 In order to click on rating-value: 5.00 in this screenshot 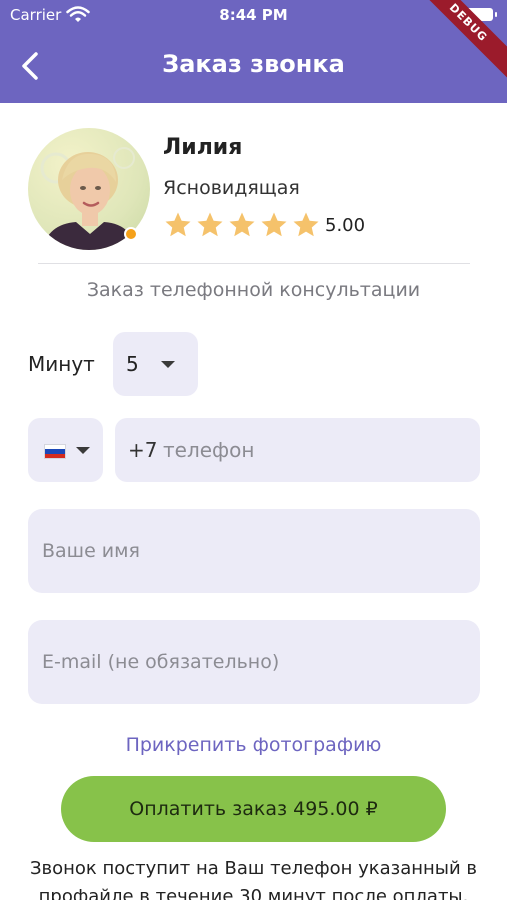, I will do `click(345, 225)`.